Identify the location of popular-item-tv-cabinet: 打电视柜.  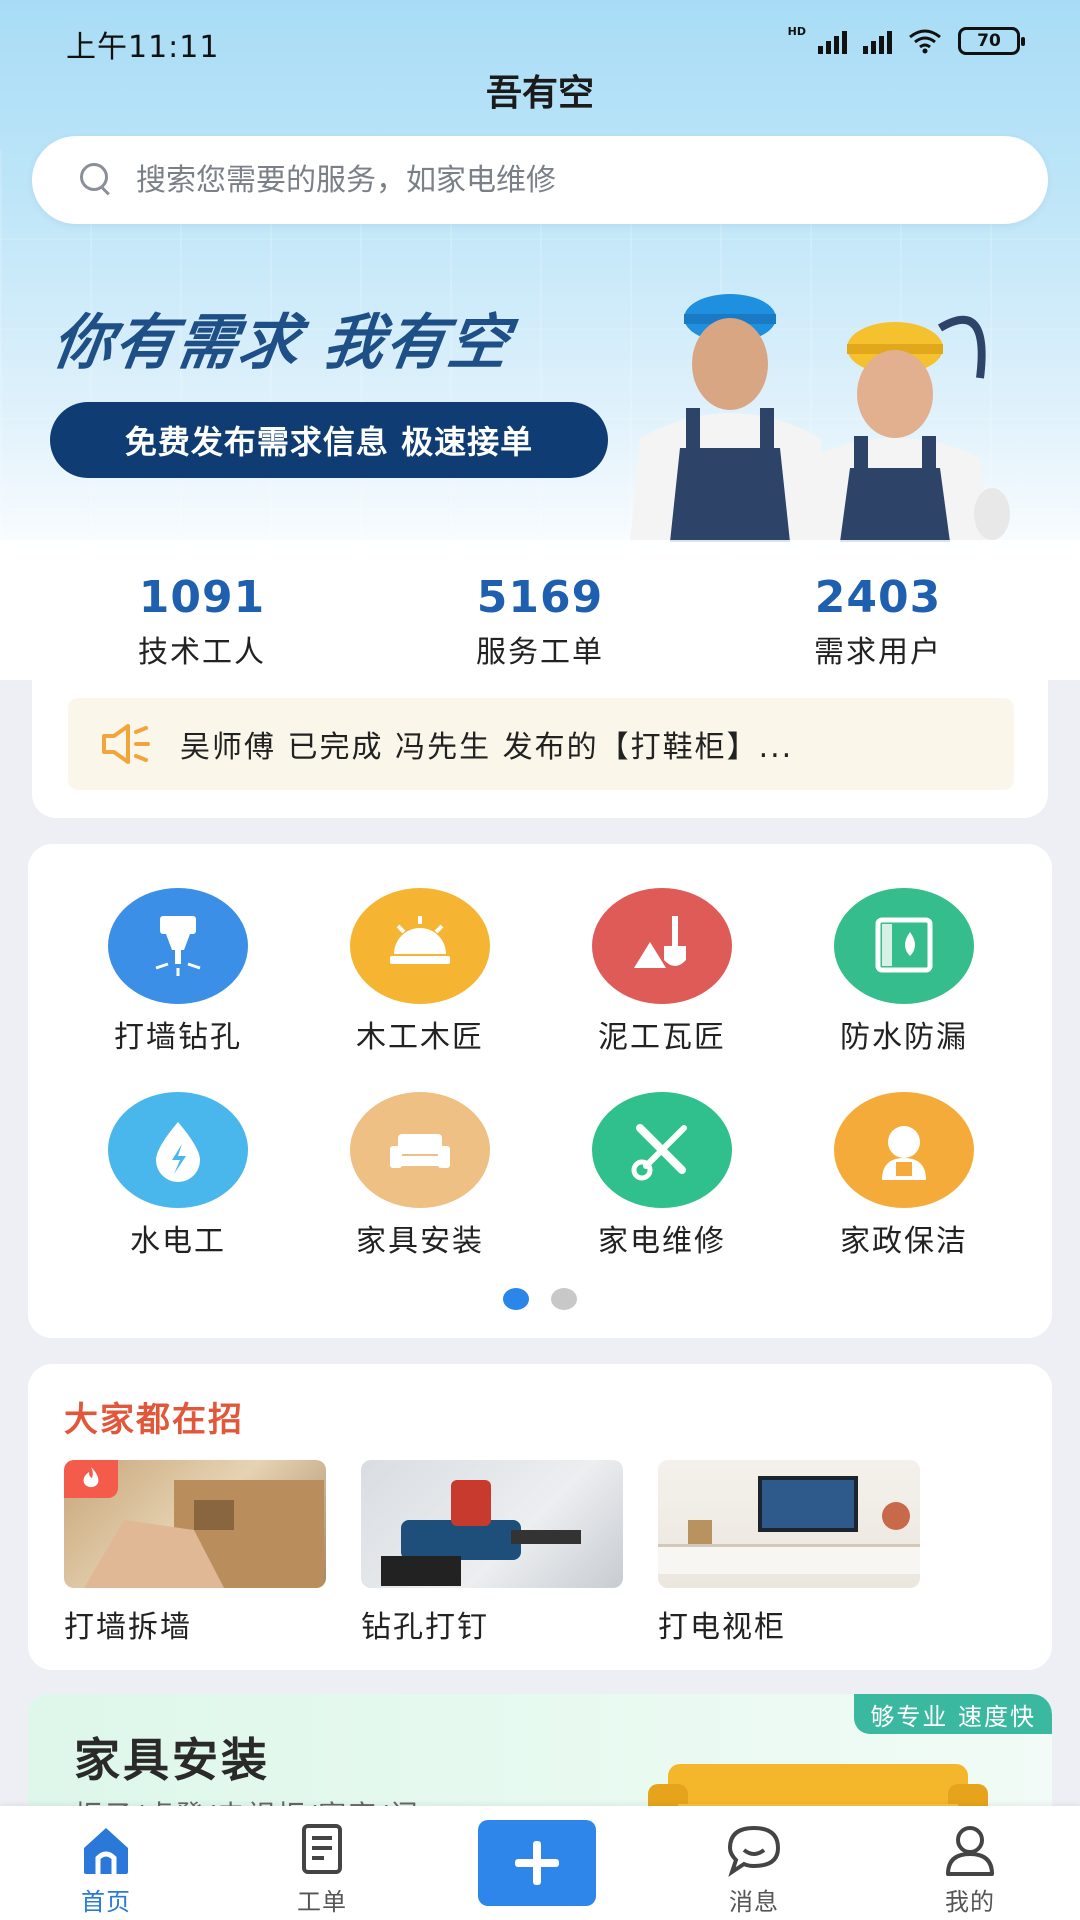
(789, 1553).